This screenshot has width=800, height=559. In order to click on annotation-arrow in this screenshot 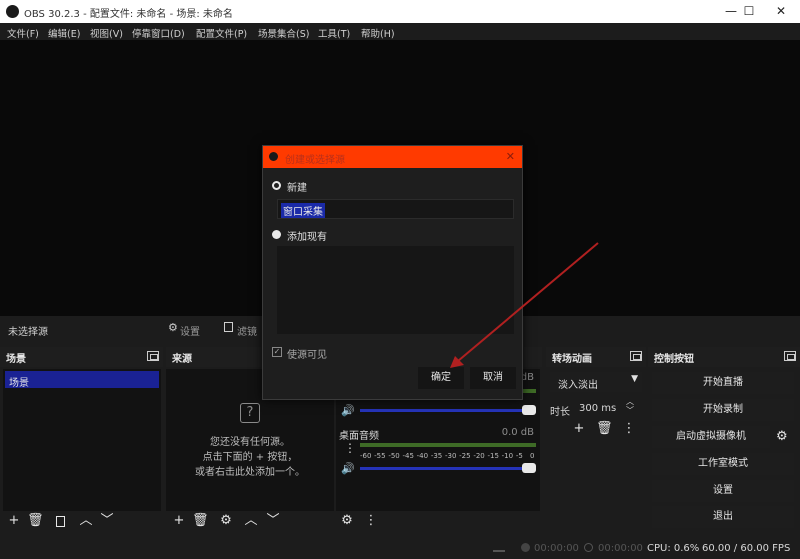, I will do `click(524, 305)`.